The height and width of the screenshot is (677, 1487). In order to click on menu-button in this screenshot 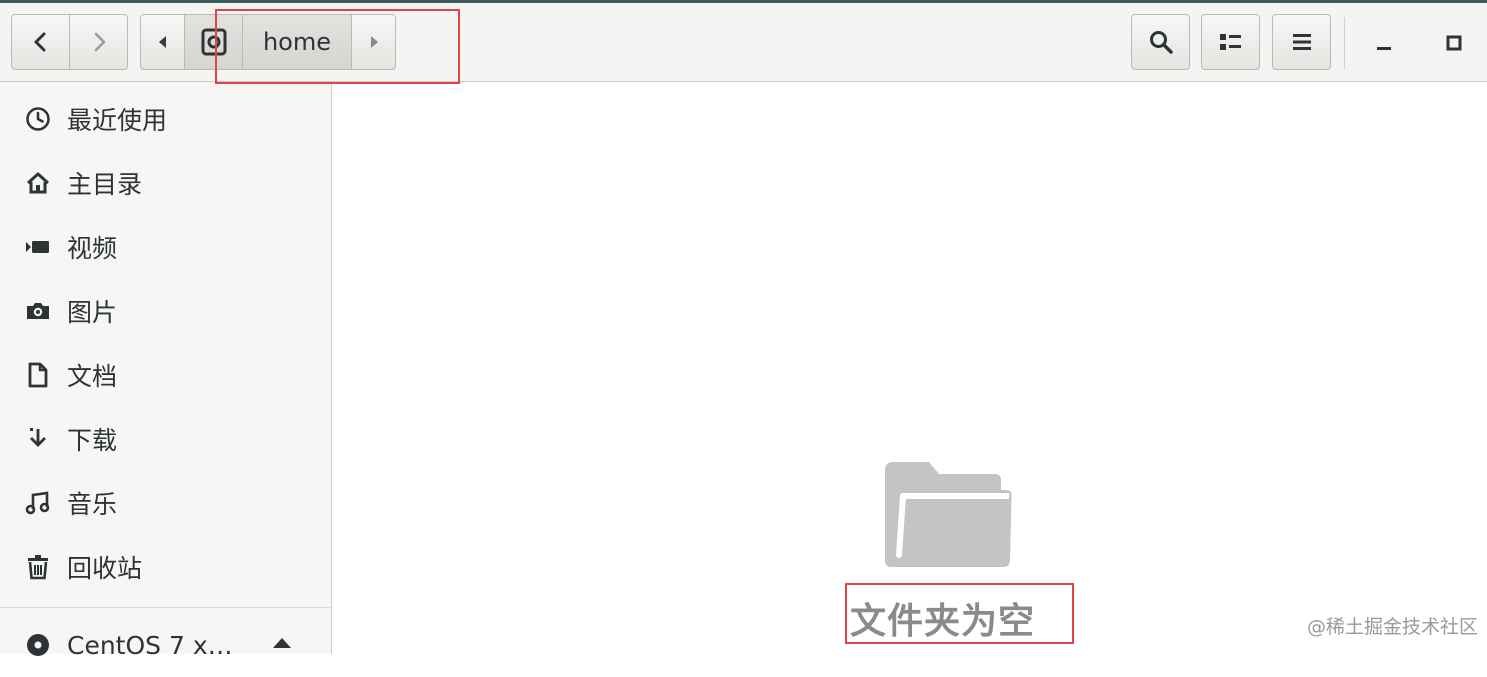, I will do `click(1301, 42)`.